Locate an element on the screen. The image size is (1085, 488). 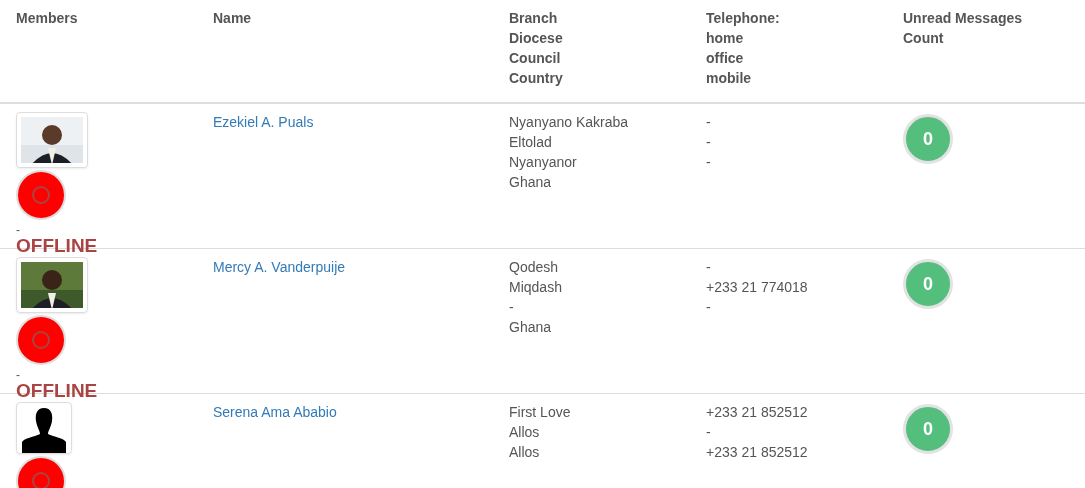
column-header: mobile is located at coordinates (729, 78).